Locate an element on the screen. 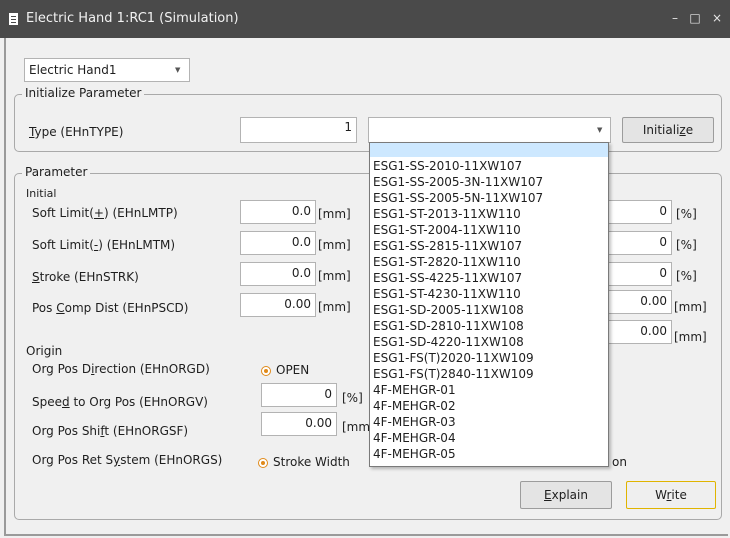 Image resolution: width=730 pixels, height=538 pixels. minimize-button: – is located at coordinates (675, 18).